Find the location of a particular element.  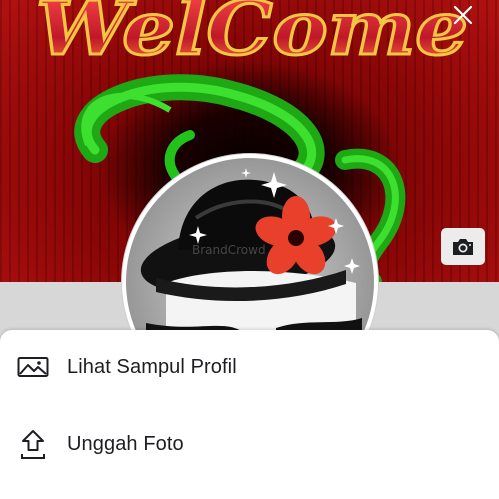

edit-cover-camera-button is located at coordinates (463, 246).